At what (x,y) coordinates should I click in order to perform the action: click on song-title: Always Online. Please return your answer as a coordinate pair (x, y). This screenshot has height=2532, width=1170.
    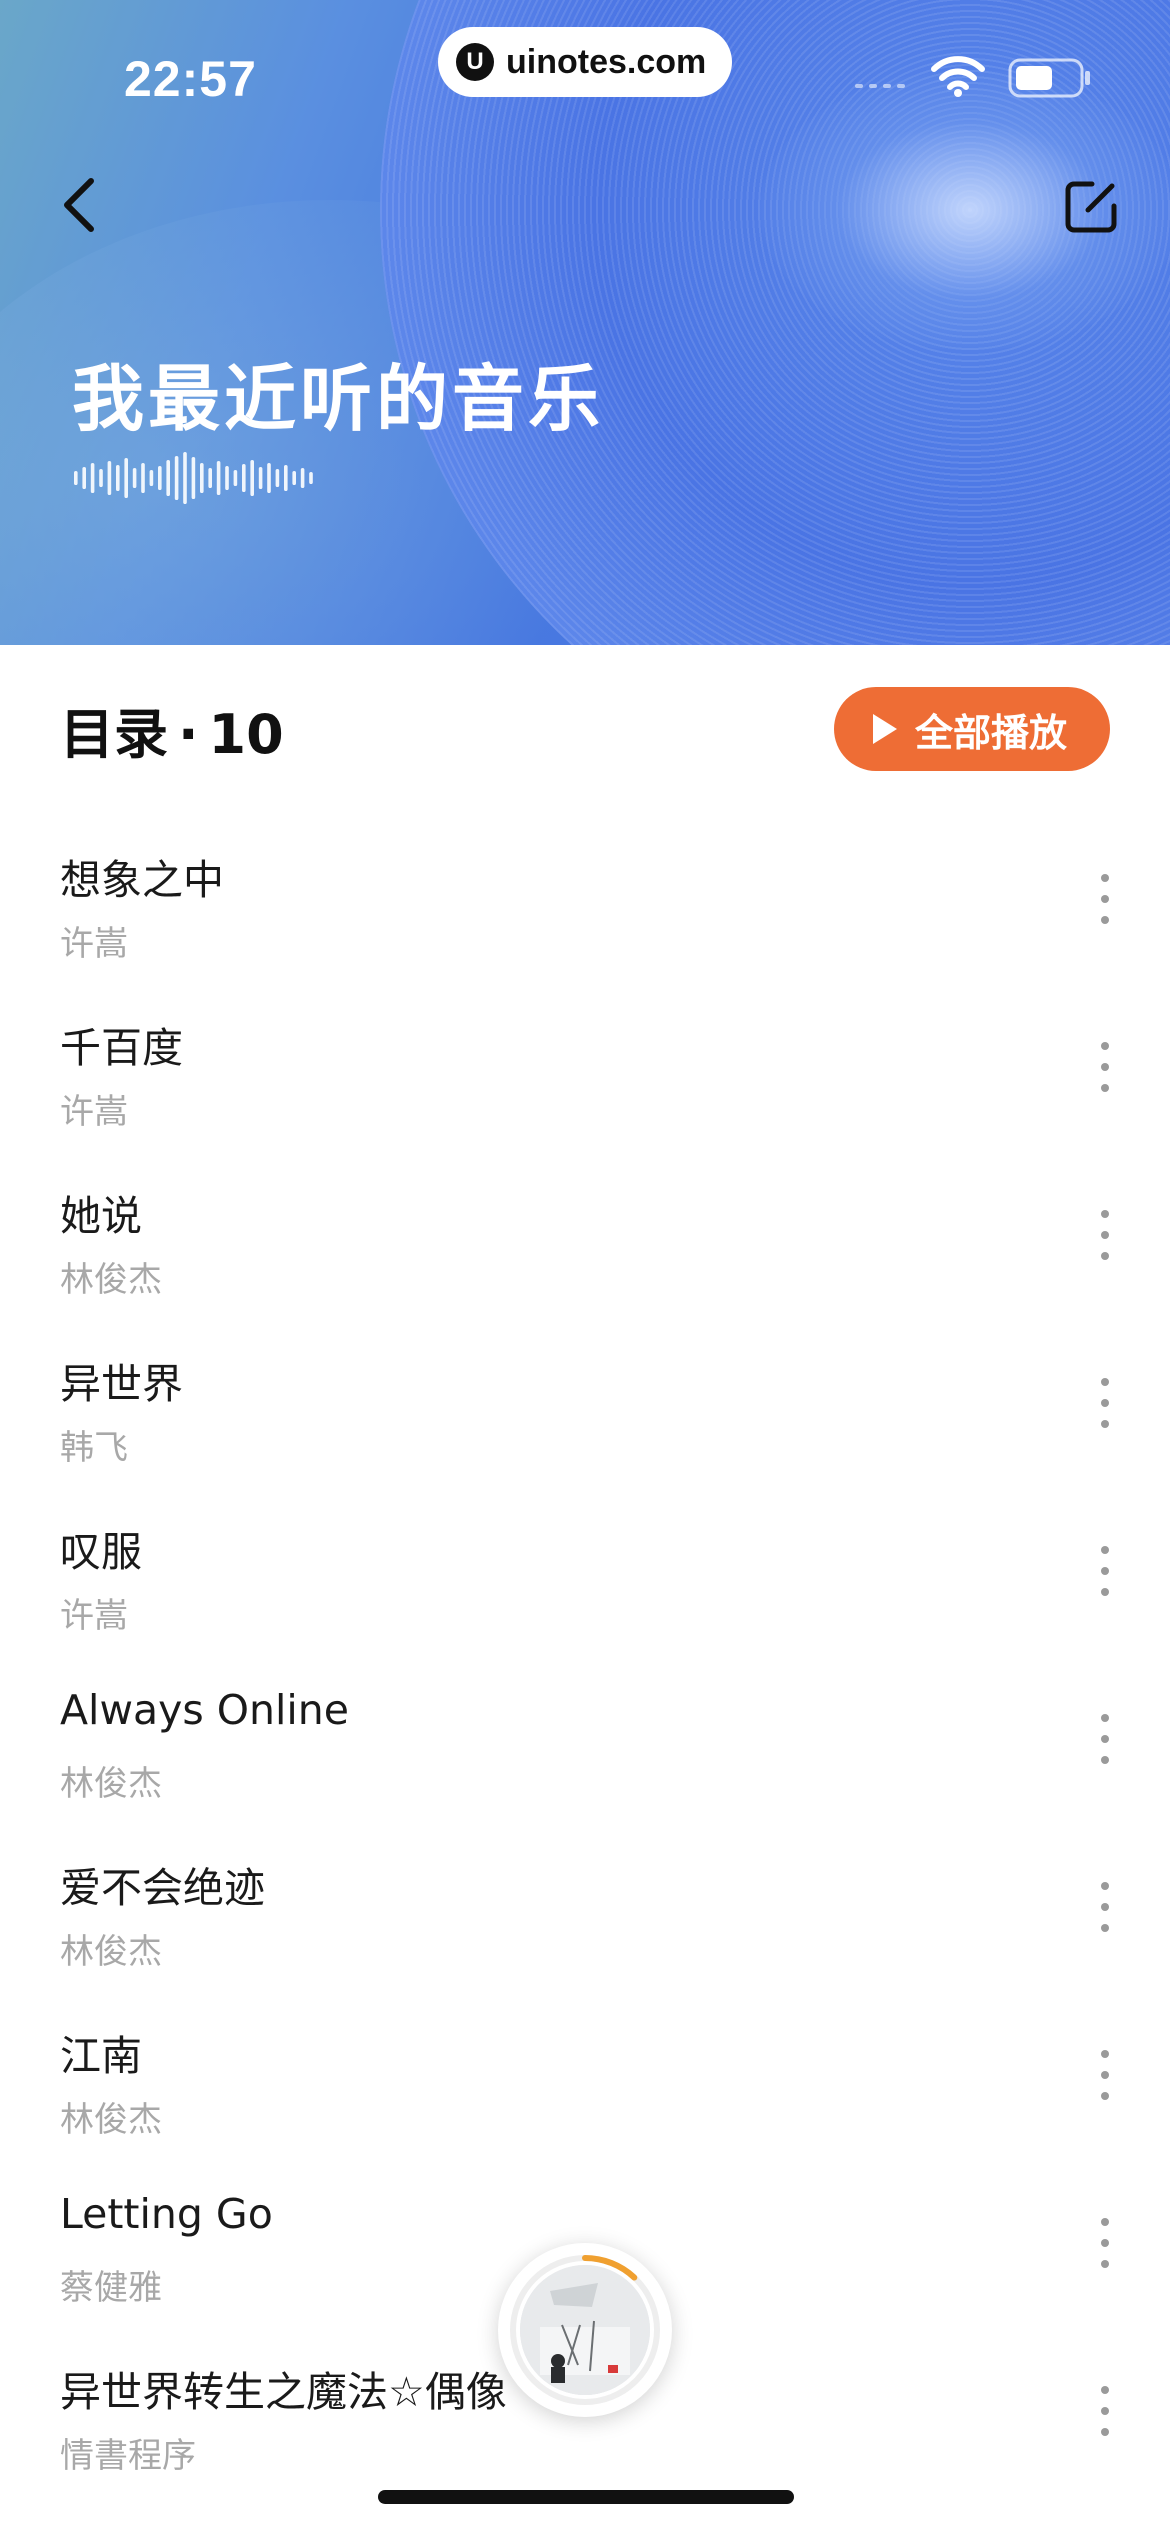
    Looking at the image, I should click on (205, 1710).